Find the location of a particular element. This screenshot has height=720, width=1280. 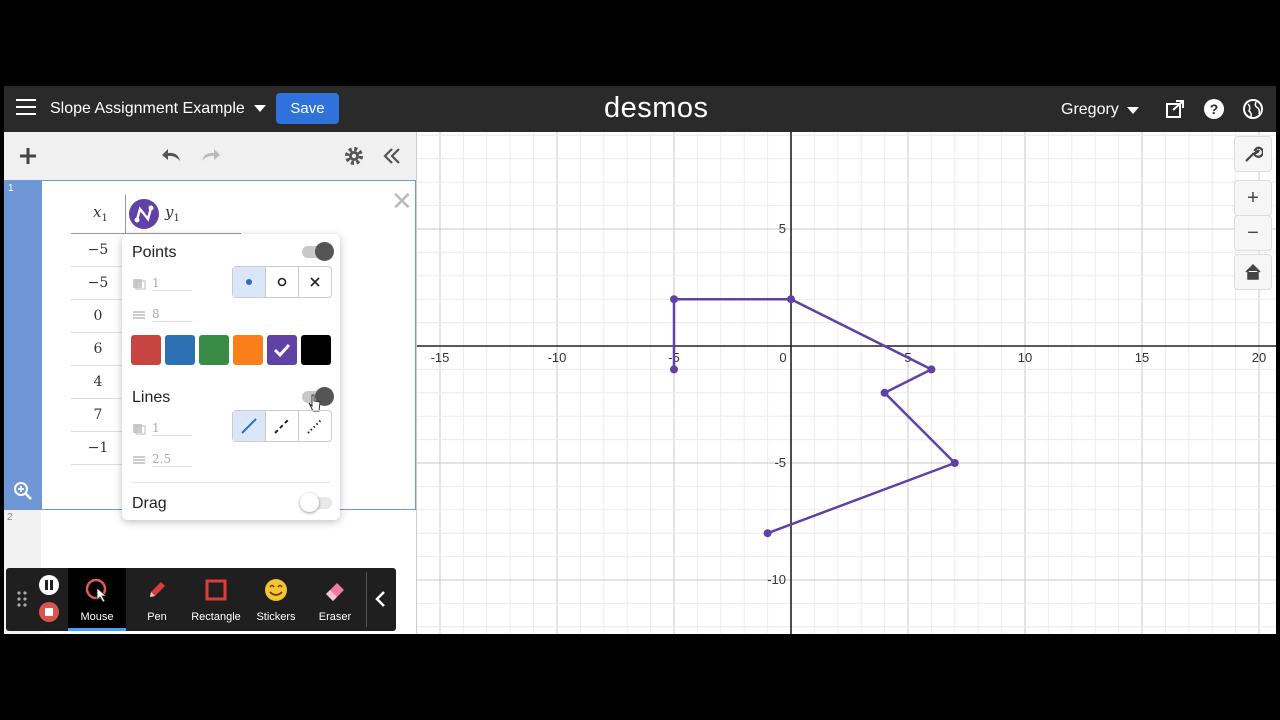

y-tick-label: -10 is located at coordinates (776, 579).